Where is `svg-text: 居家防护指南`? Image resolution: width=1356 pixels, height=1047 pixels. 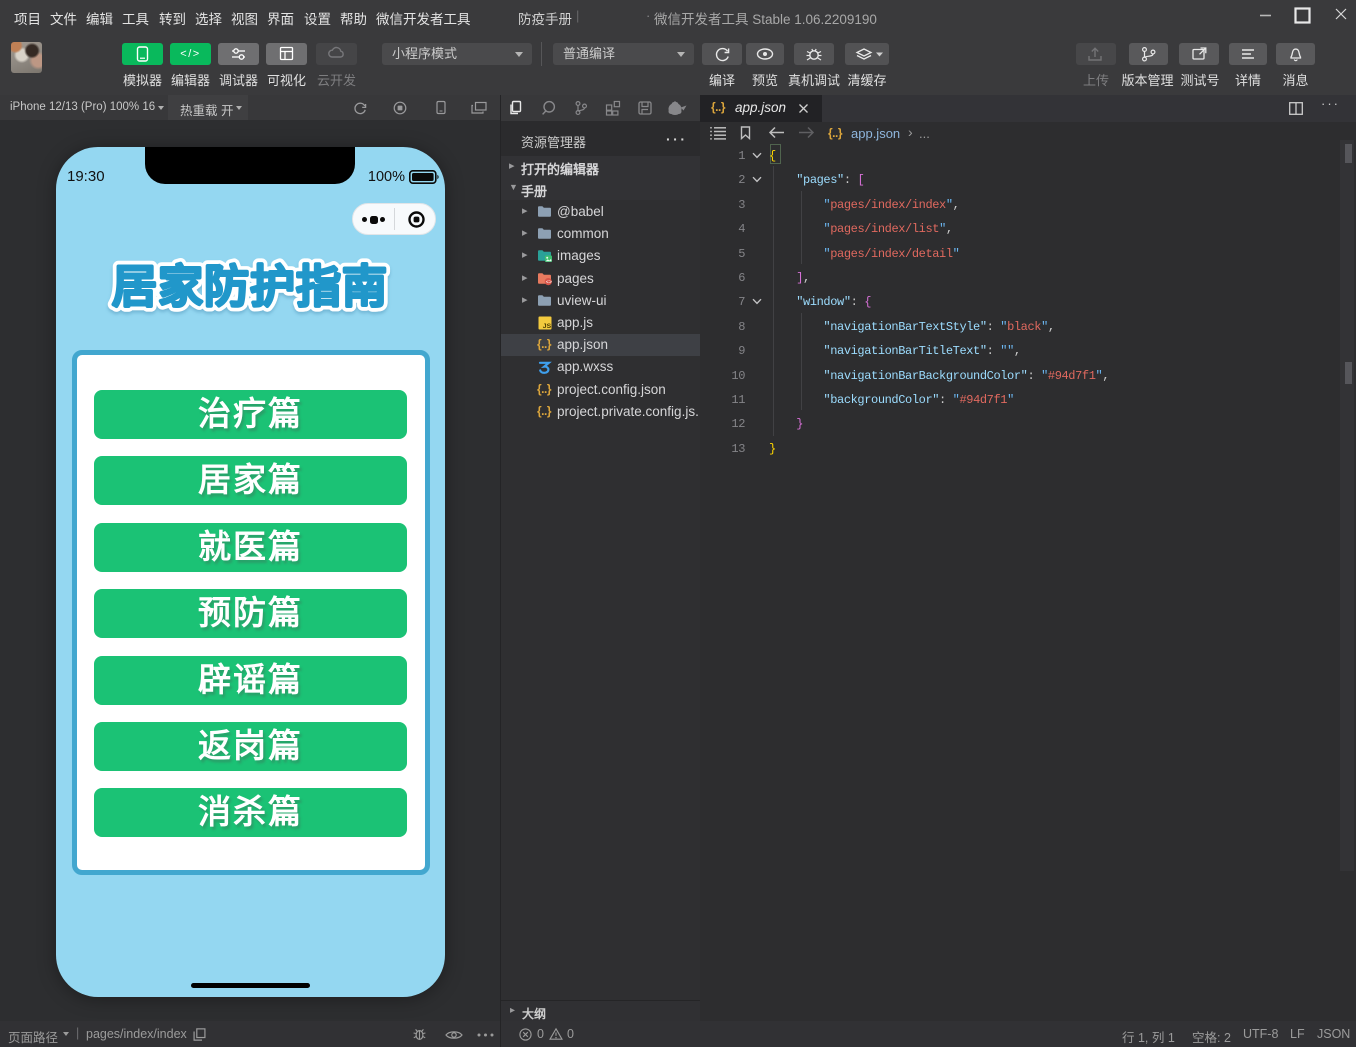 svg-text: 居家防护指南 is located at coordinates (250, 286).